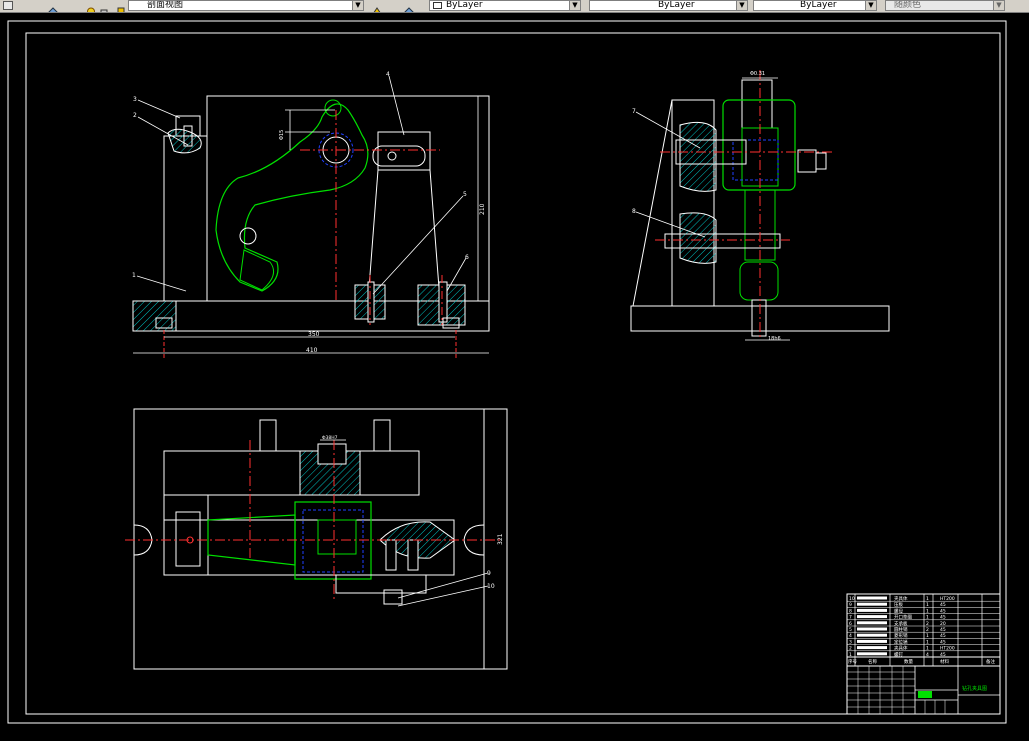 The image size is (1029, 741). I want to click on parts-name: 支承板, so click(901, 623).